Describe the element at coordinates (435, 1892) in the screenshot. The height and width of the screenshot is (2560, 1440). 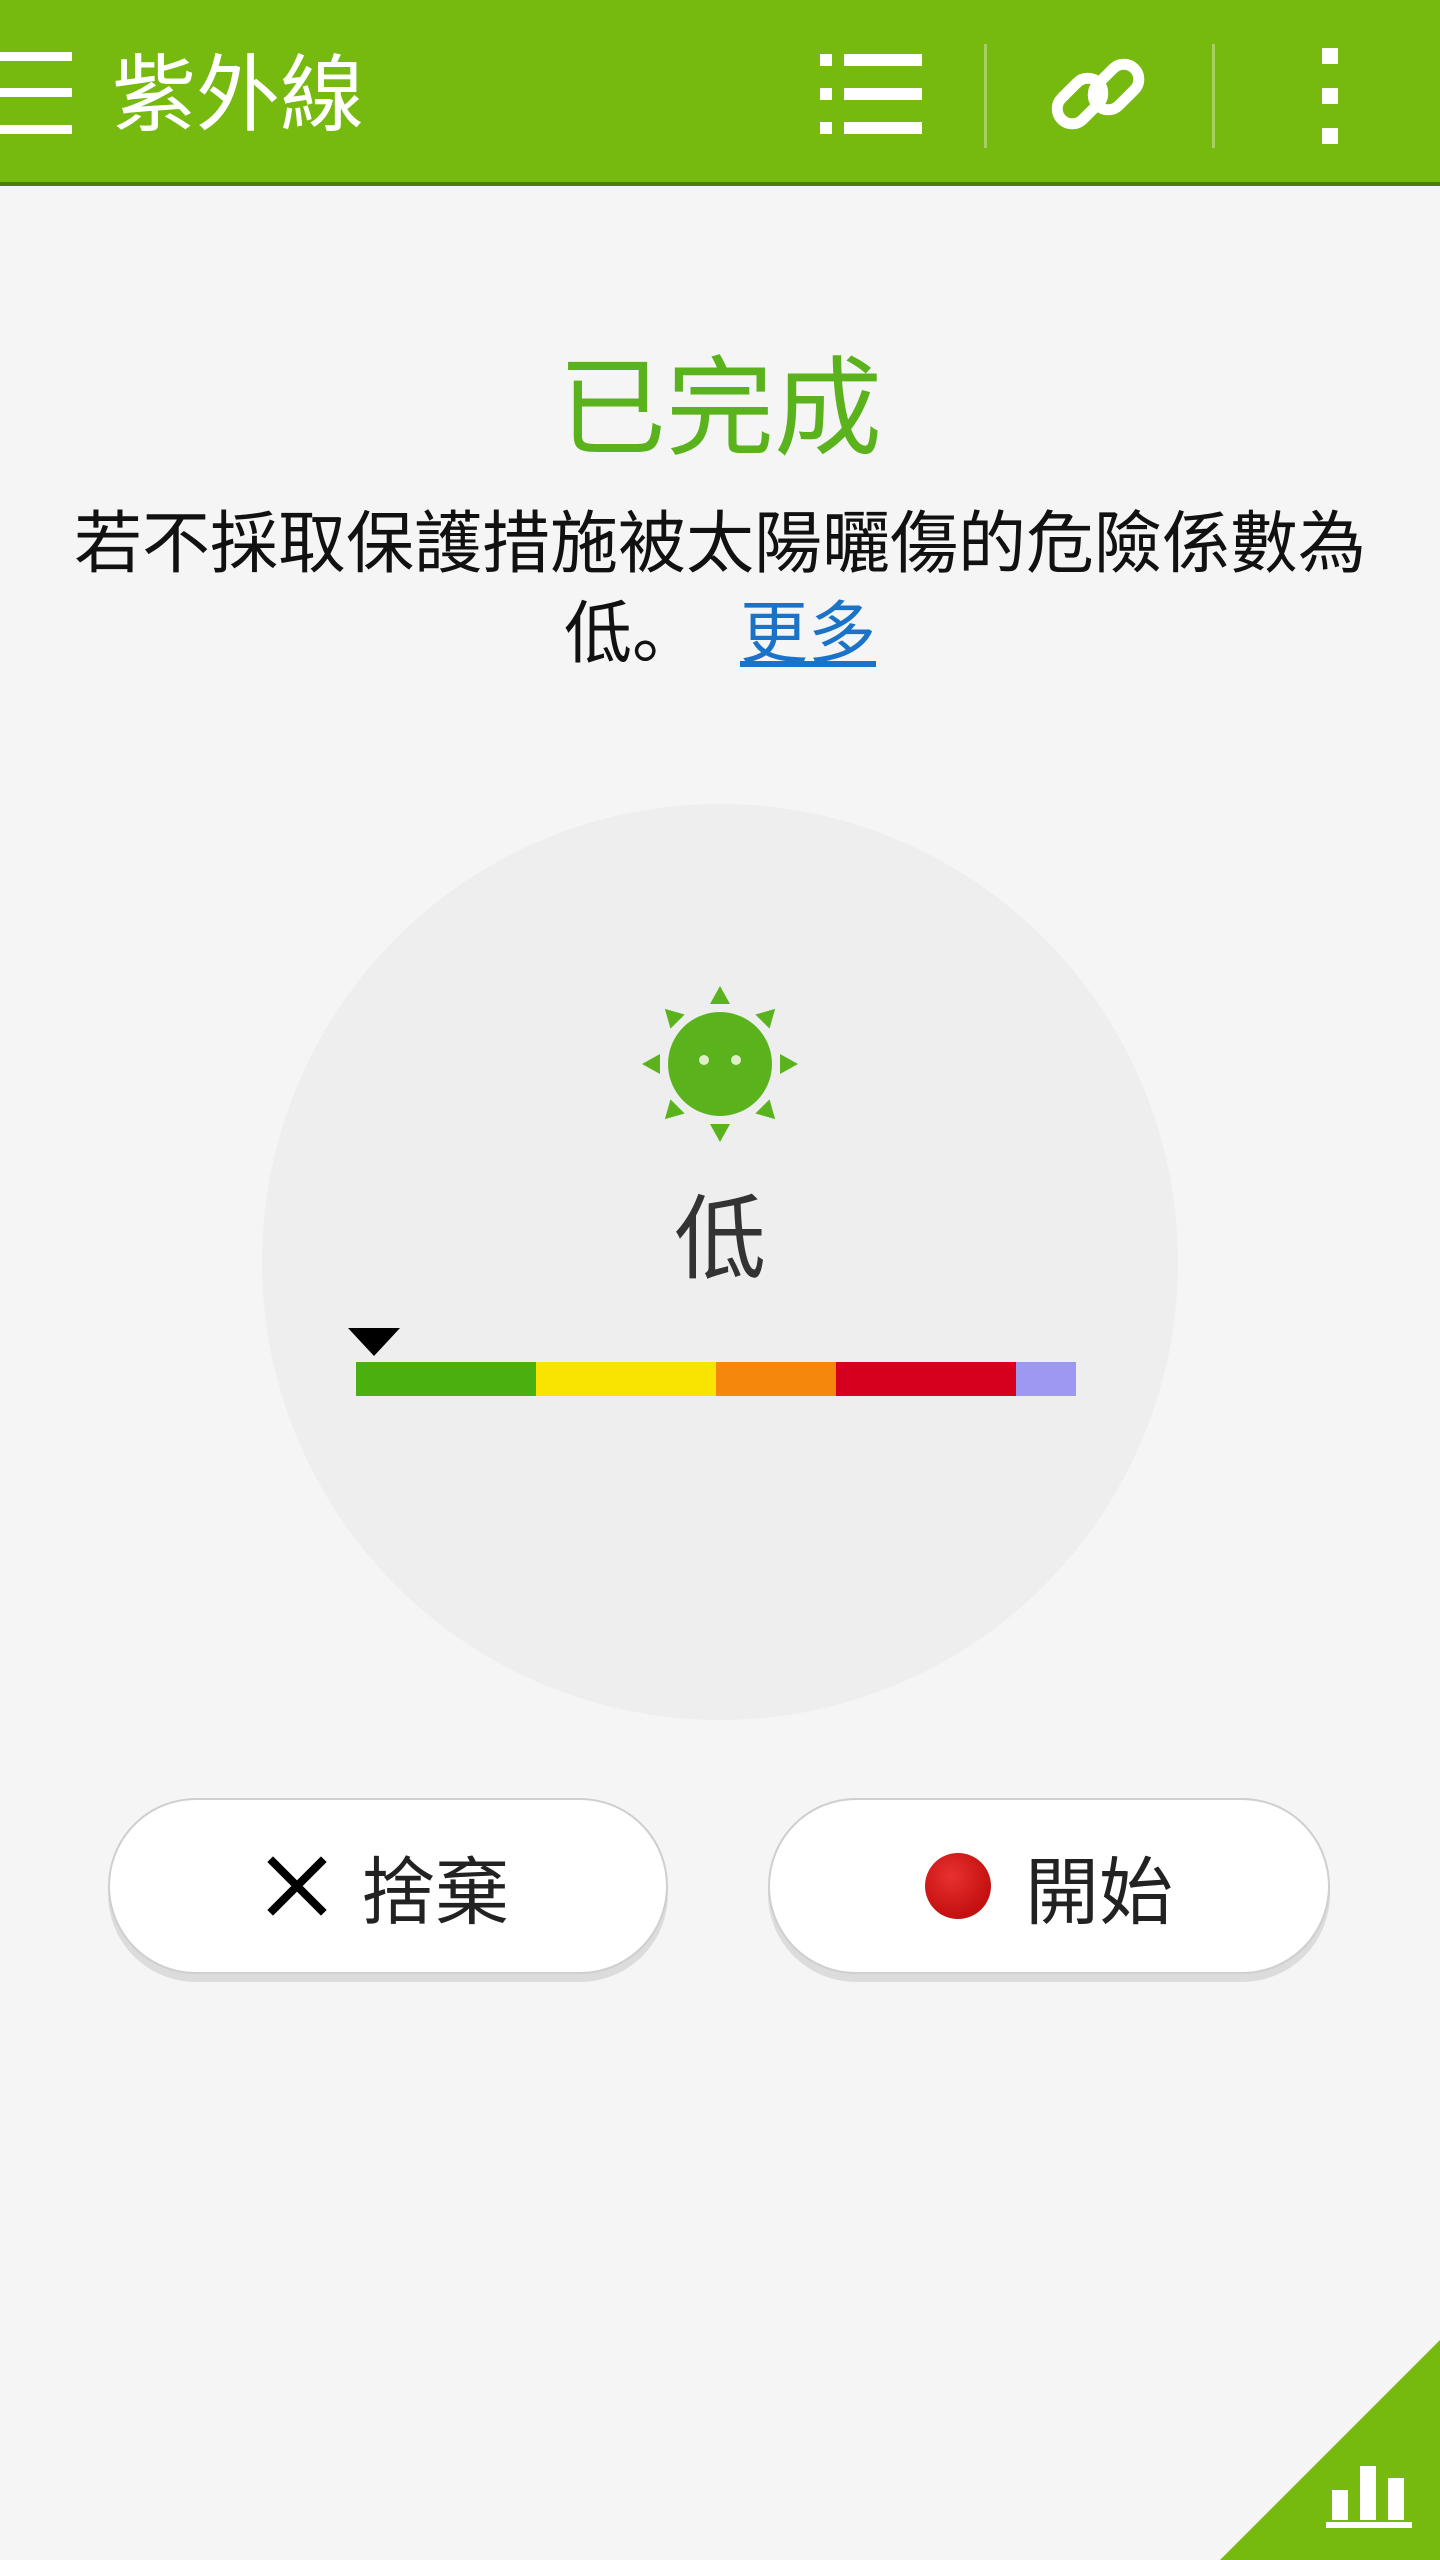
I see `discard-button-label: 捨棄` at that location.